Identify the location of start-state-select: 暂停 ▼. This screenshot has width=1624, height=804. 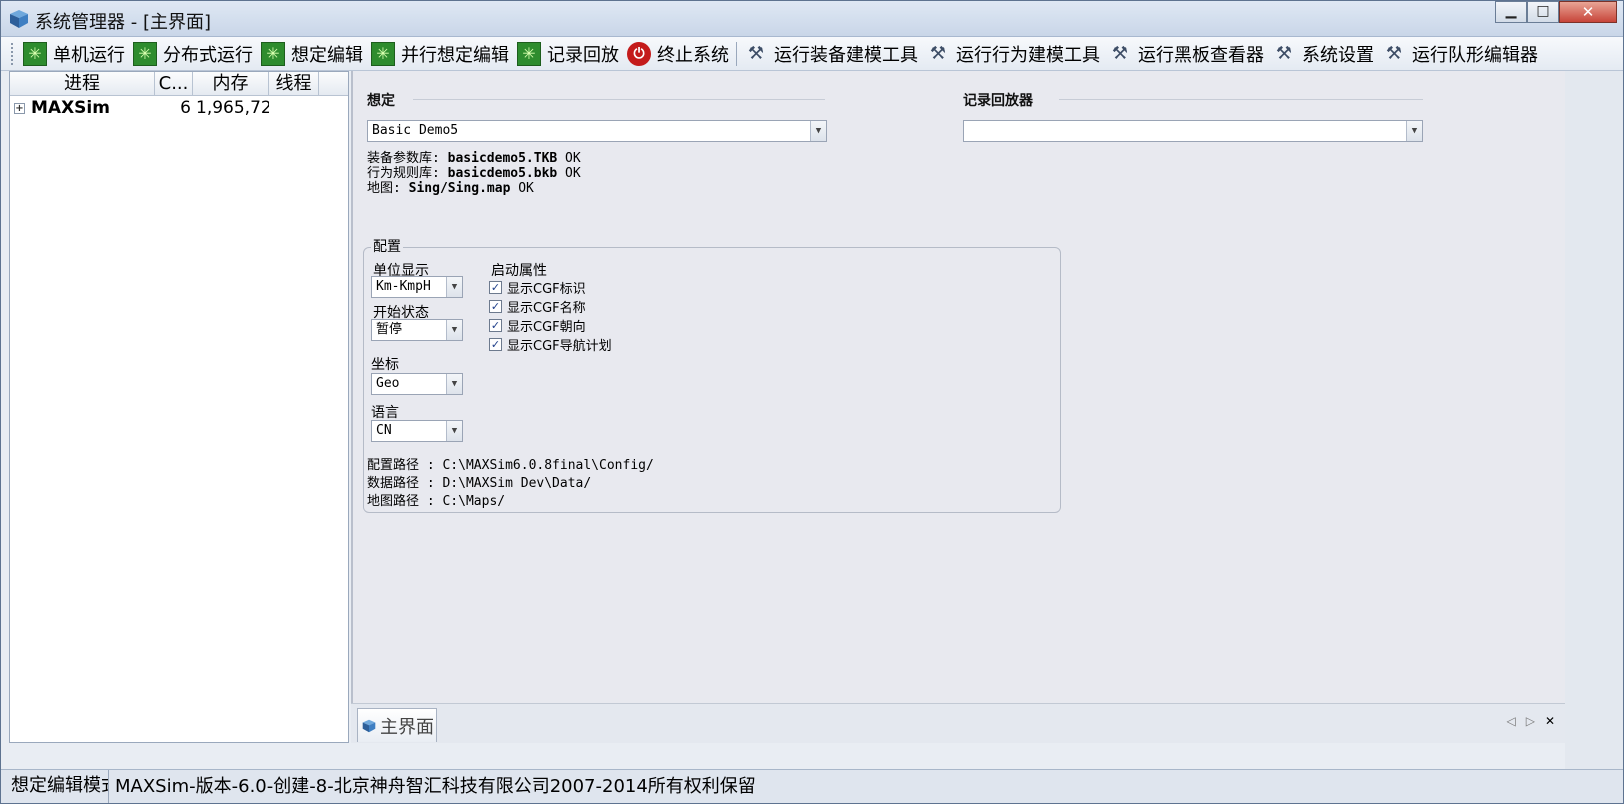
(417, 330).